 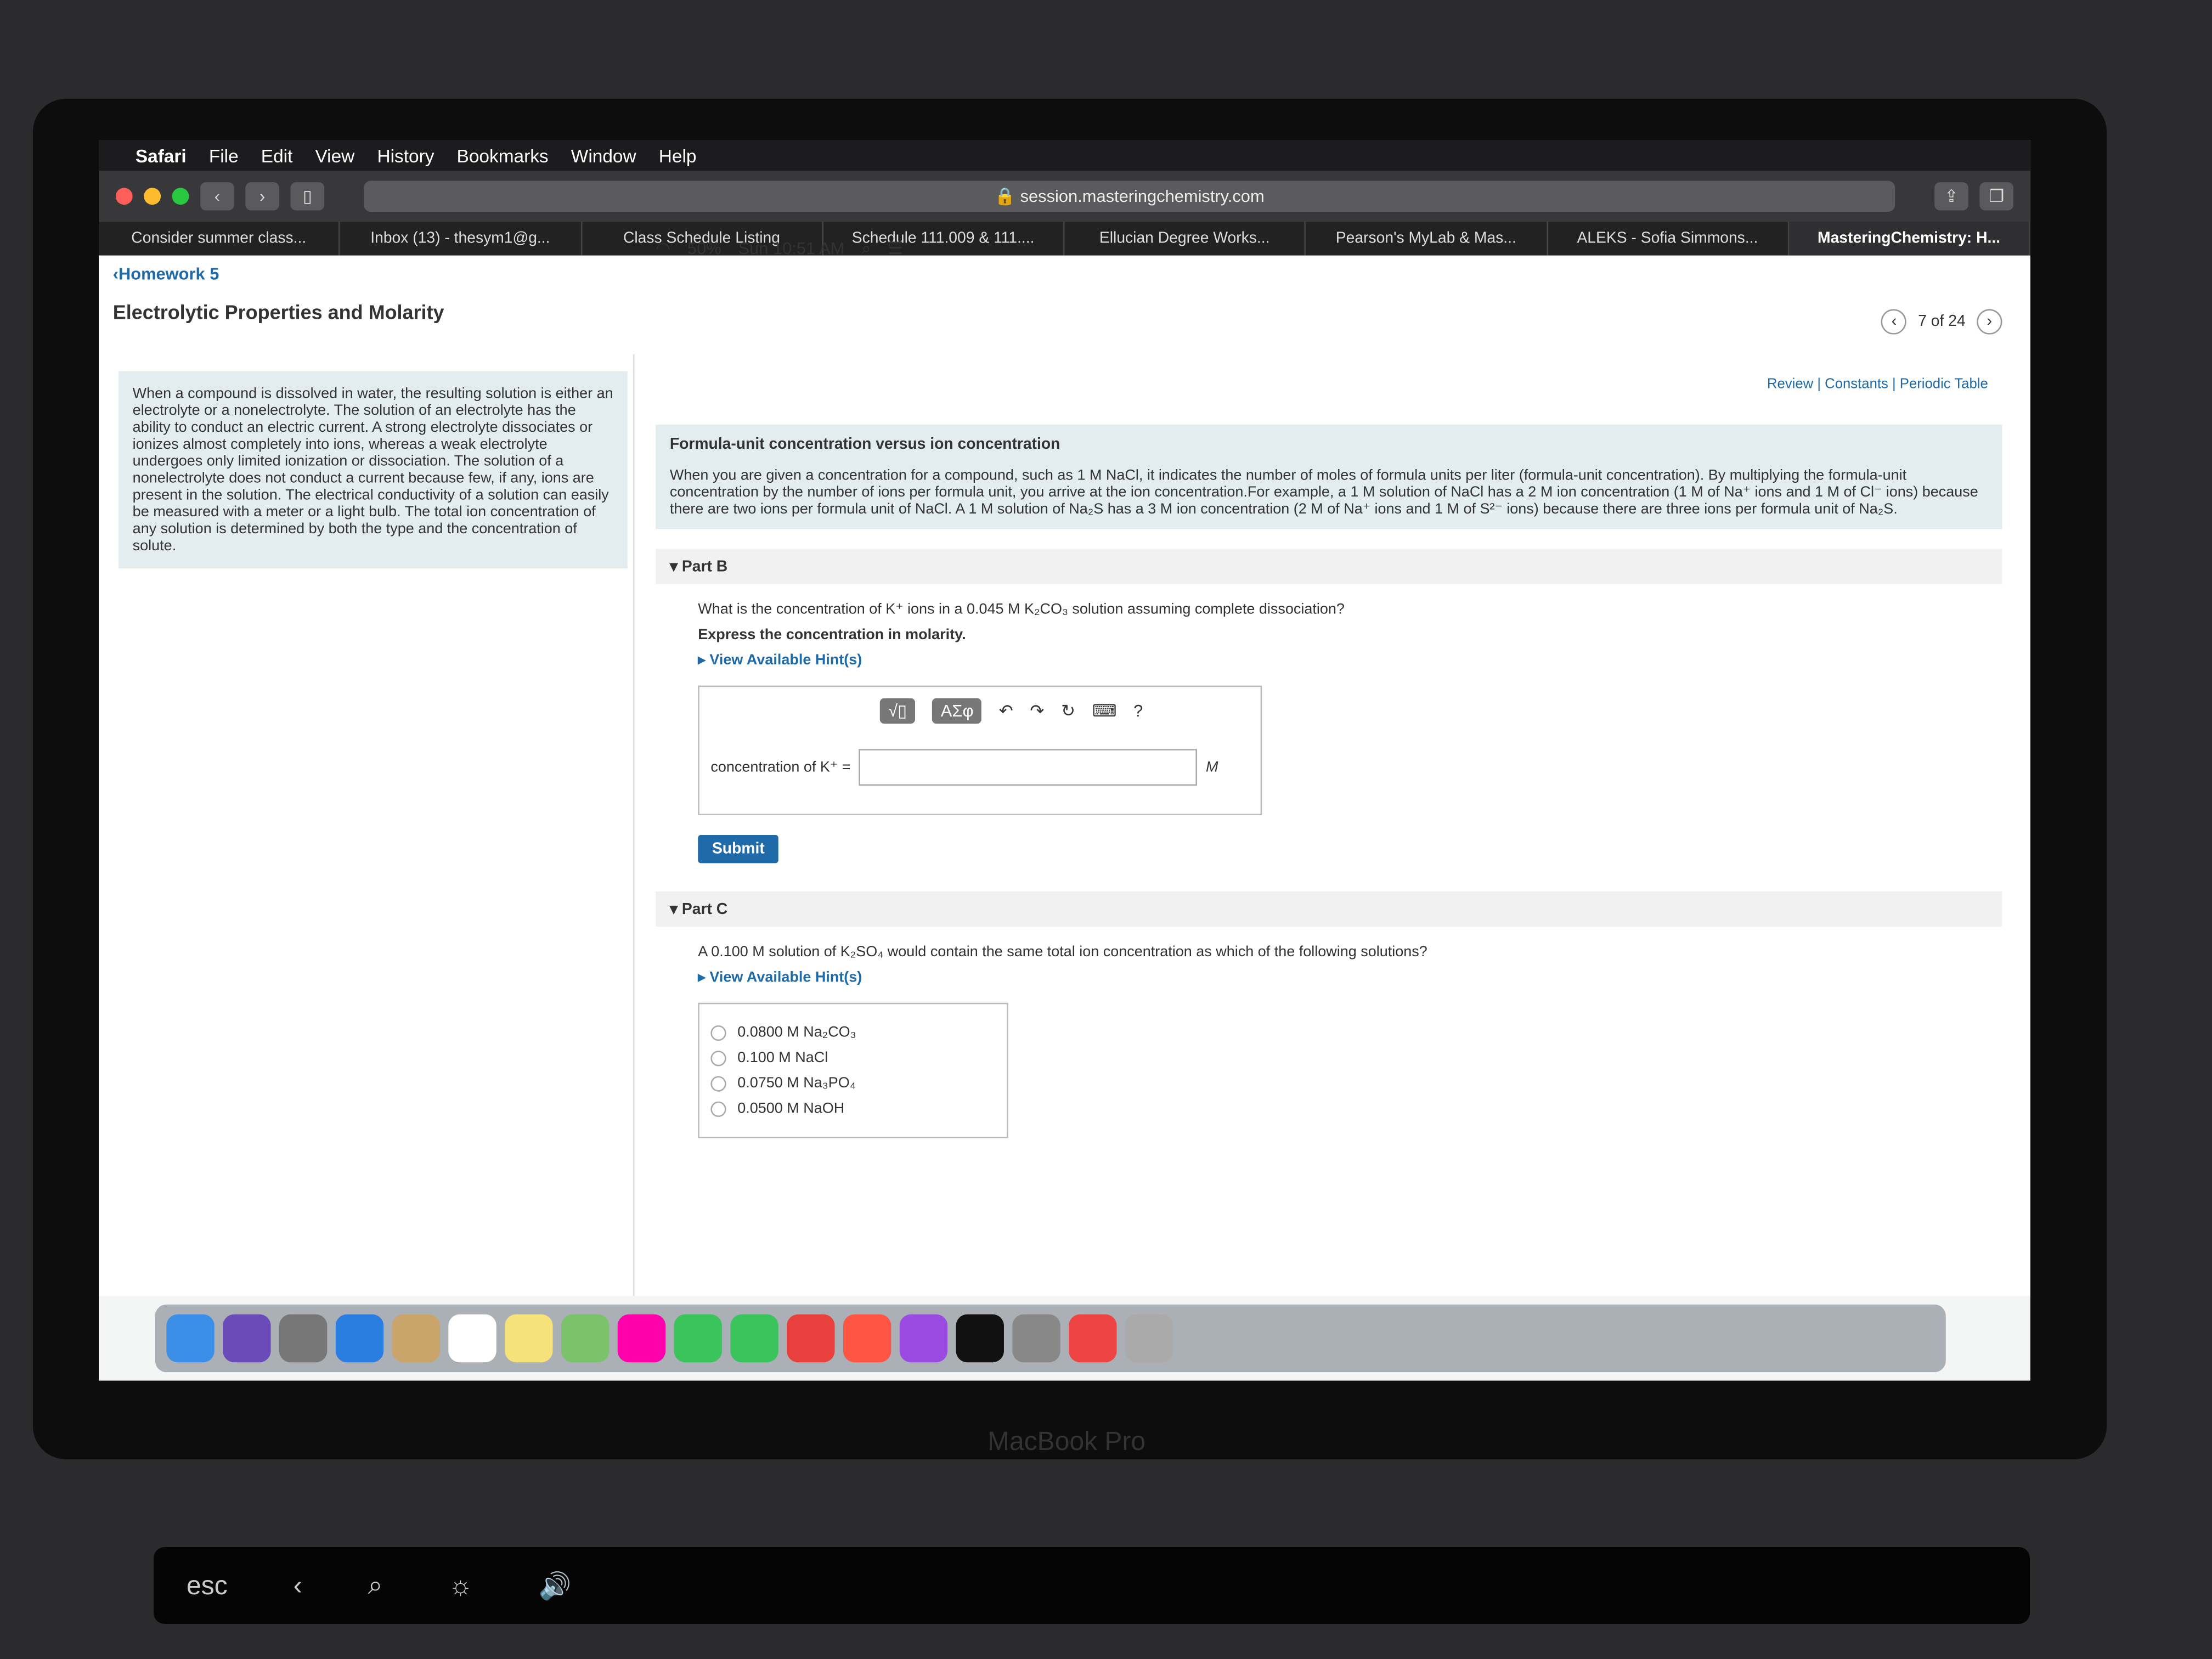 What do you see at coordinates (191, 1338) in the screenshot?
I see `finder-icon` at bounding box center [191, 1338].